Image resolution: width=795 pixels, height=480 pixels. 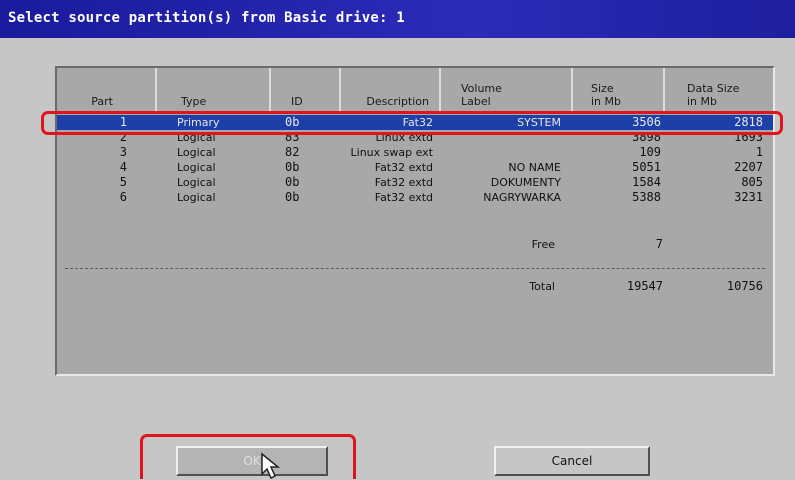 What do you see at coordinates (194, 101) in the screenshot?
I see `column-header-line2: Type` at bounding box center [194, 101].